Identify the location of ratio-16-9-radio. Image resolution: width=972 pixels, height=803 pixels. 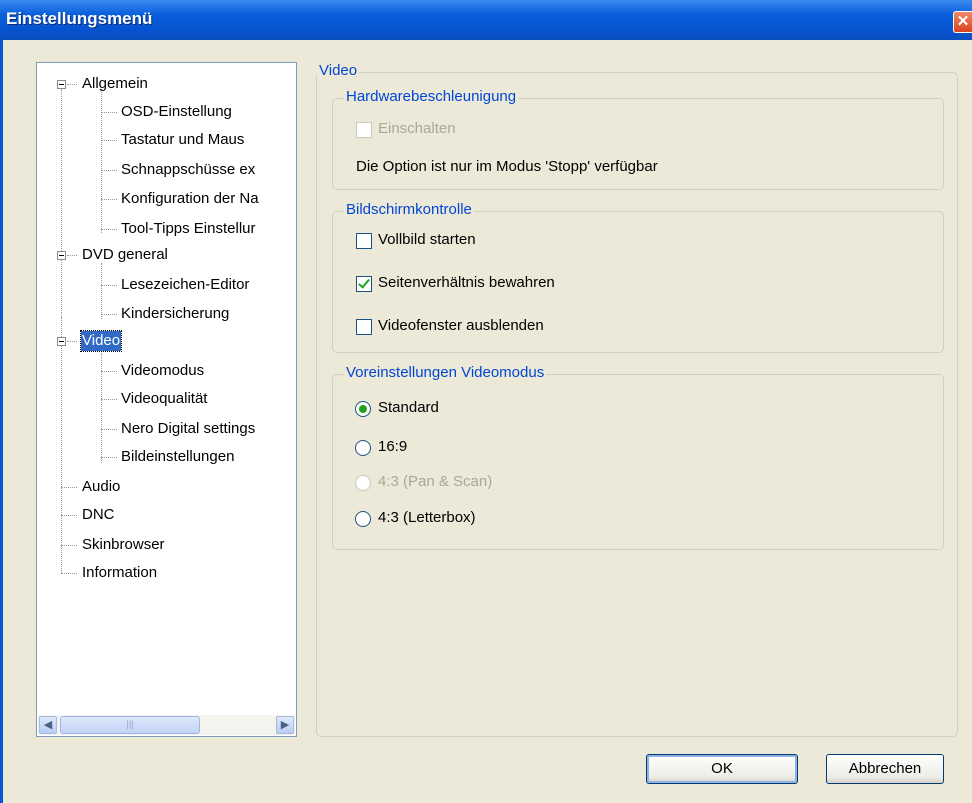
(363, 448).